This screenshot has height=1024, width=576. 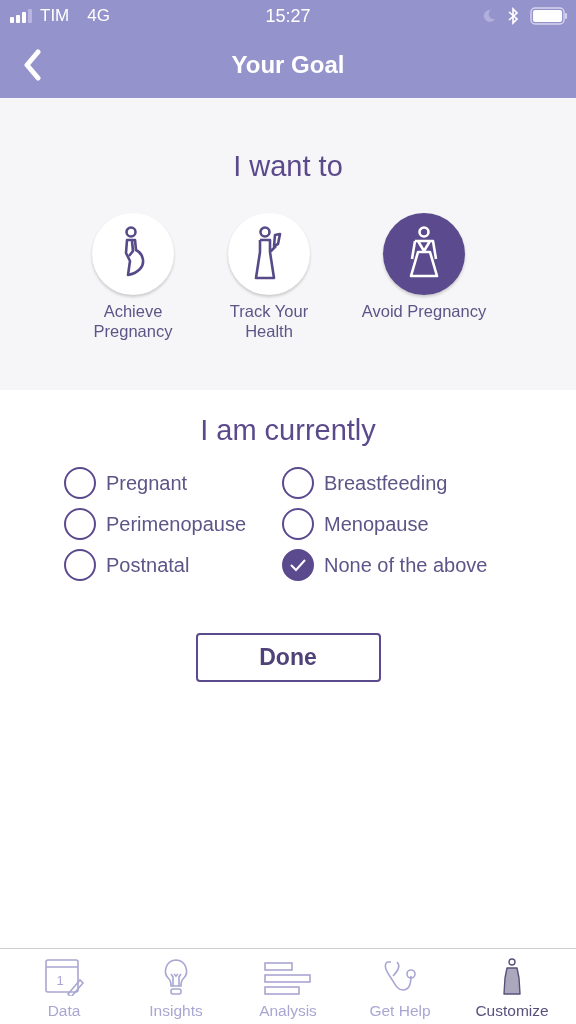 I want to click on tab-item: Insights, so click(x=176, y=986).